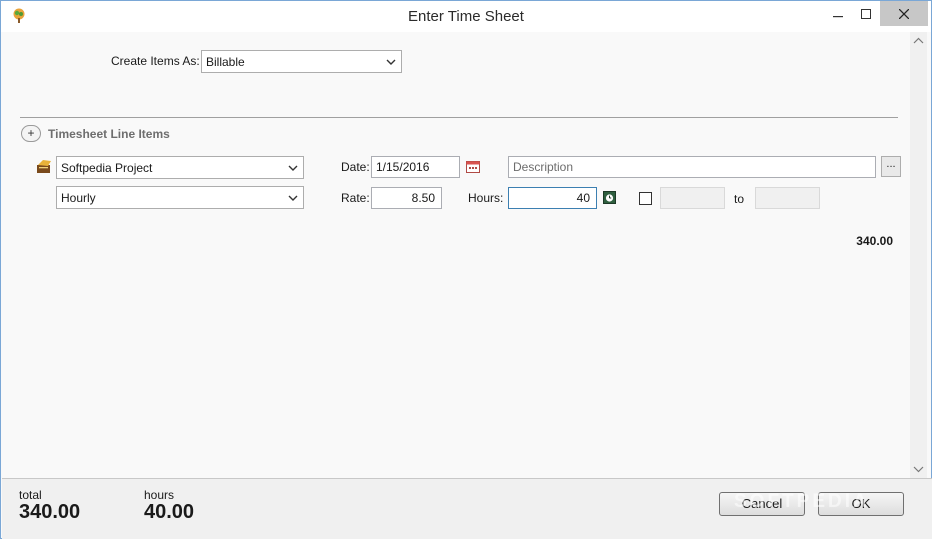  What do you see at coordinates (180, 167) in the screenshot?
I see `project-select: Softpedia Project` at bounding box center [180, 167].